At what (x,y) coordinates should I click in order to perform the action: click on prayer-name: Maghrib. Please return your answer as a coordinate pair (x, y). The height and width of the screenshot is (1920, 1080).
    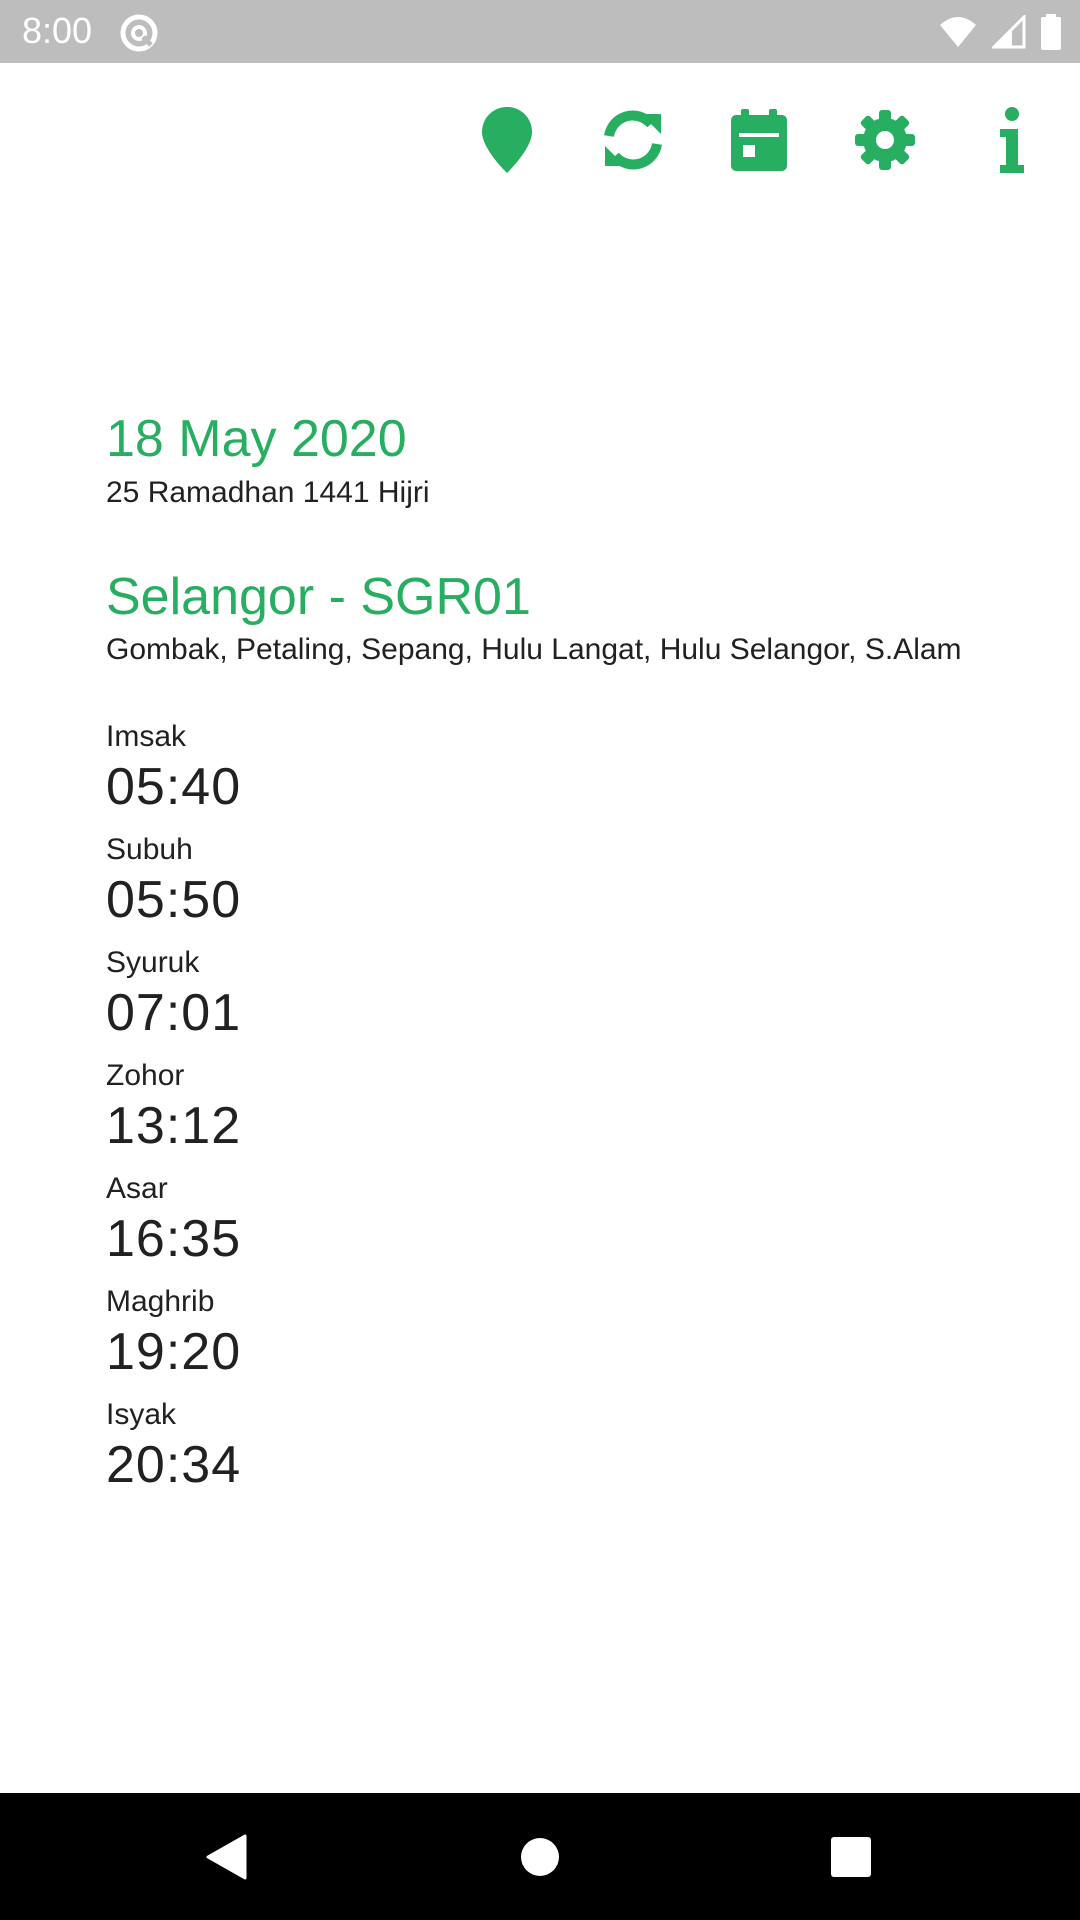
    Looking at the image, I should click on (160, 1301).